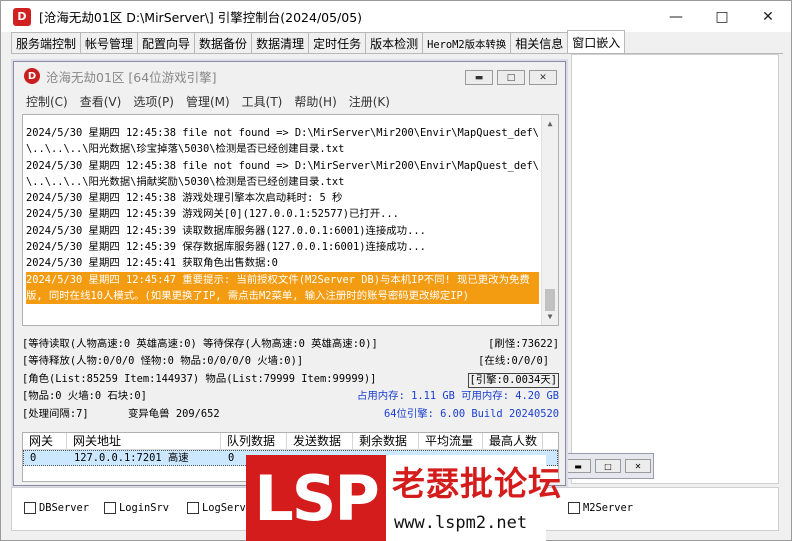  What do you see at coordinates (337, 43) in the screenshot?
I see `tab-scheduled-tasks: 定时任务` at bounding box center [337, 43].